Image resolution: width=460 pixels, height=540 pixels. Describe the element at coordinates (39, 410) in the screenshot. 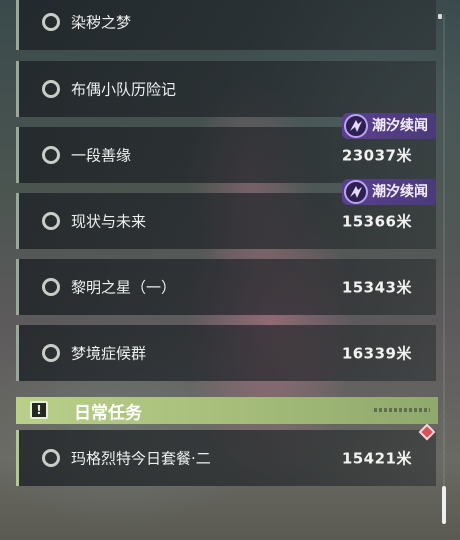

I see `exclamation-icon: !` at that location.